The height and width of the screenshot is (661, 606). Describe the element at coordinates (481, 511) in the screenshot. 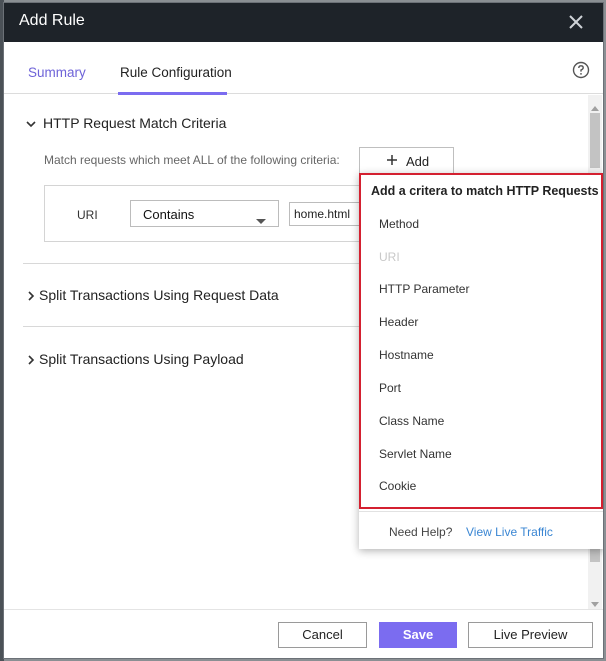

I see `popup-divider` at that location.